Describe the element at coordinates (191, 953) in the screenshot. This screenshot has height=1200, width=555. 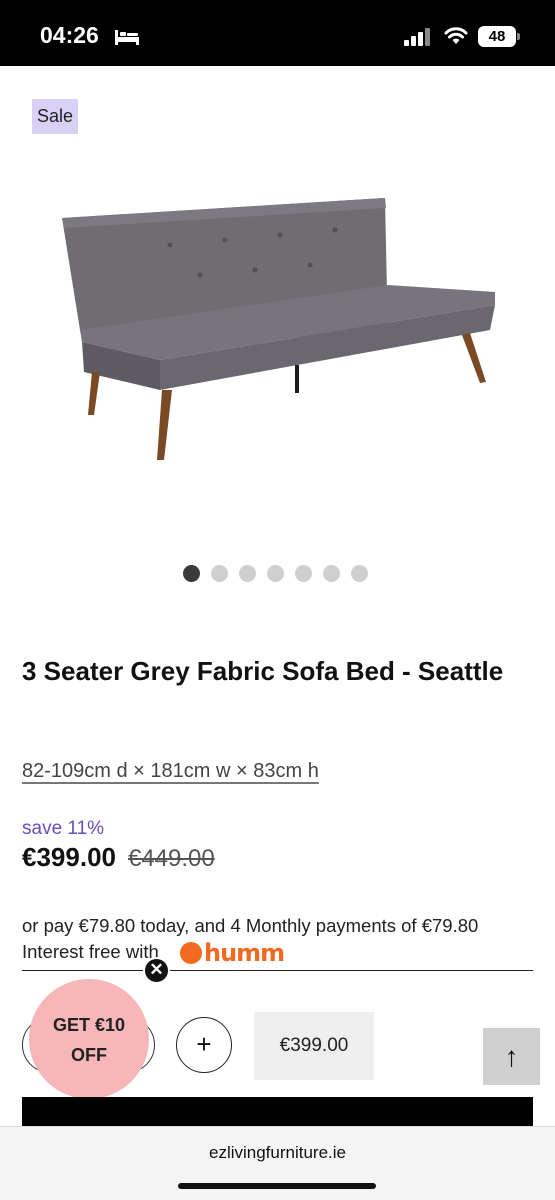
I see `humm-mark-icon` at that location.